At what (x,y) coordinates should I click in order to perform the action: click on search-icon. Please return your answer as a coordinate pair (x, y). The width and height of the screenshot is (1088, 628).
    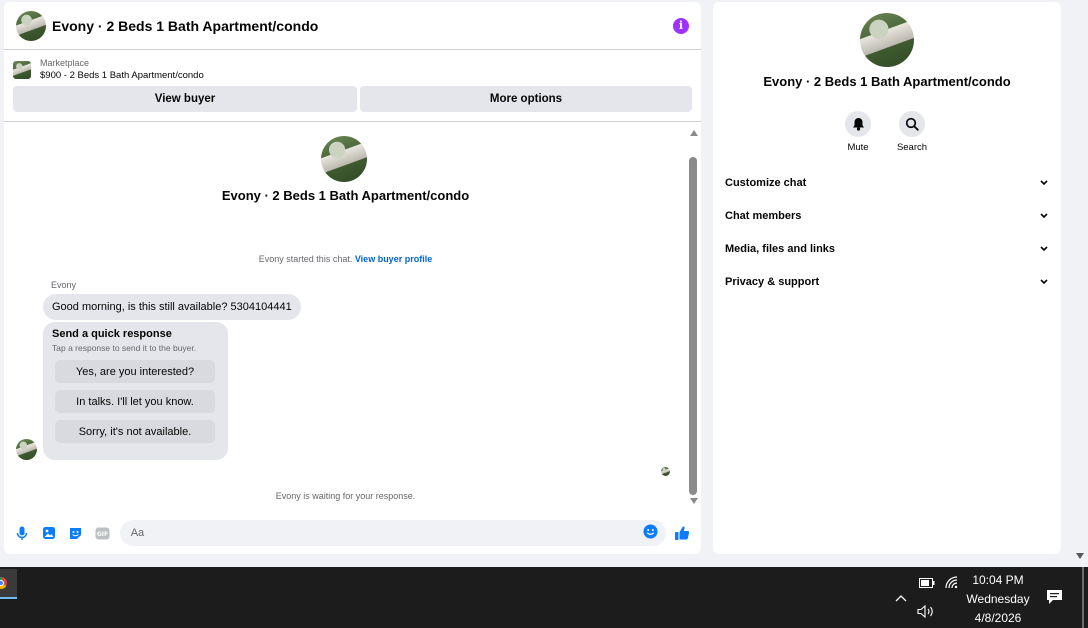
    Looking at the image, I should click on (912, 124).